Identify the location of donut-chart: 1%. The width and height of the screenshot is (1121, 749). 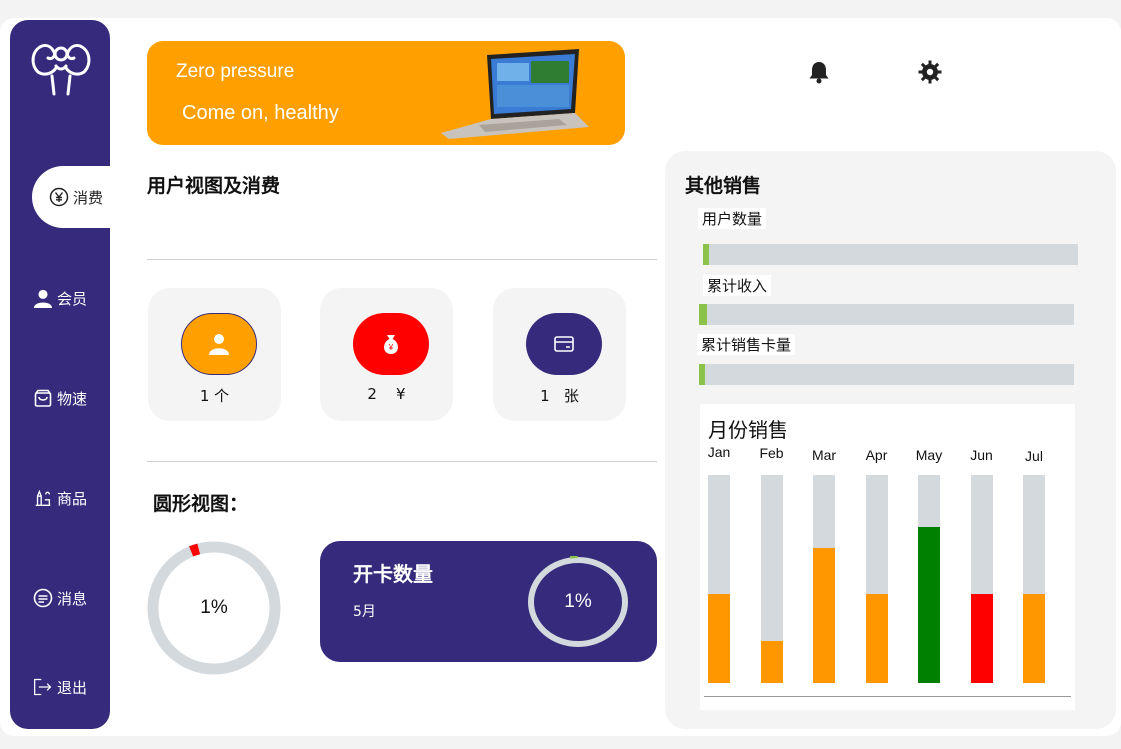
(214, 608).